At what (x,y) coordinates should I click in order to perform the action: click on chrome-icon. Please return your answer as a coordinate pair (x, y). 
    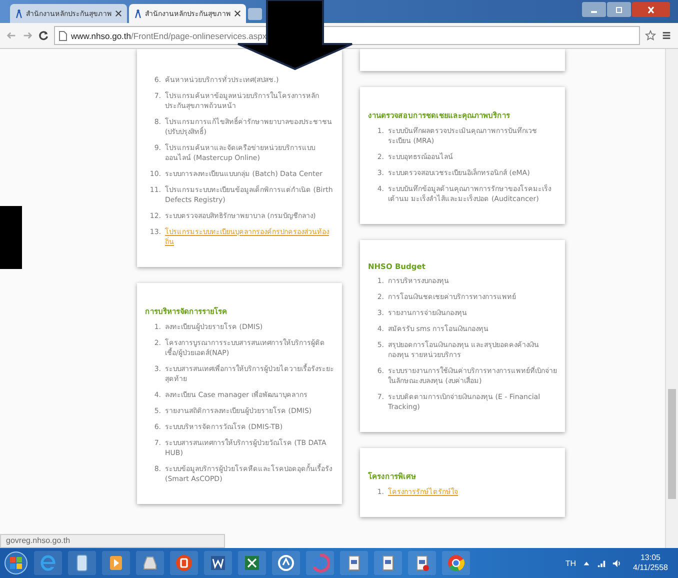
    Looking at the image, I should click on (456, 563).